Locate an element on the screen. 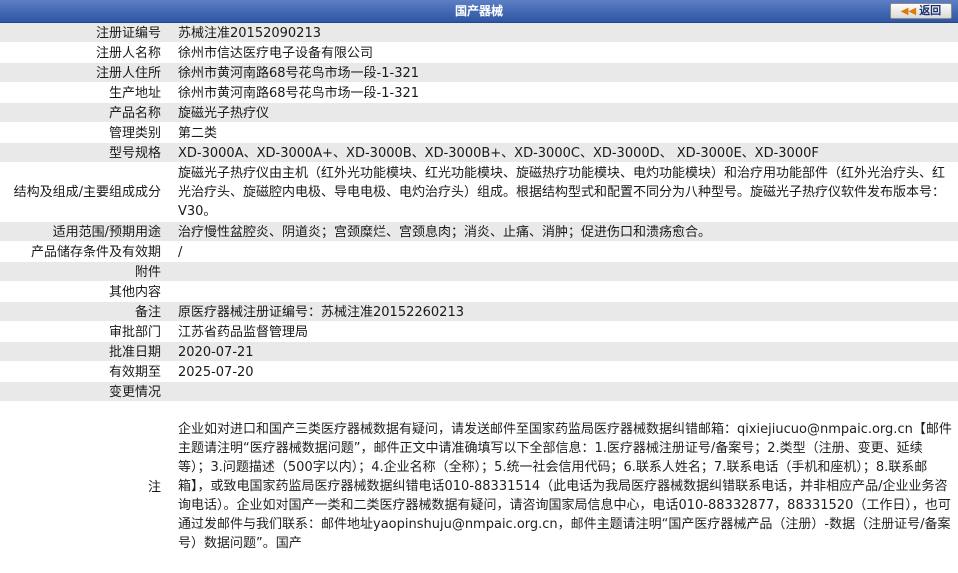 This screenshot has width=958, height=573. field-value: 2025-07-20 is located at coordinates (216, 372).